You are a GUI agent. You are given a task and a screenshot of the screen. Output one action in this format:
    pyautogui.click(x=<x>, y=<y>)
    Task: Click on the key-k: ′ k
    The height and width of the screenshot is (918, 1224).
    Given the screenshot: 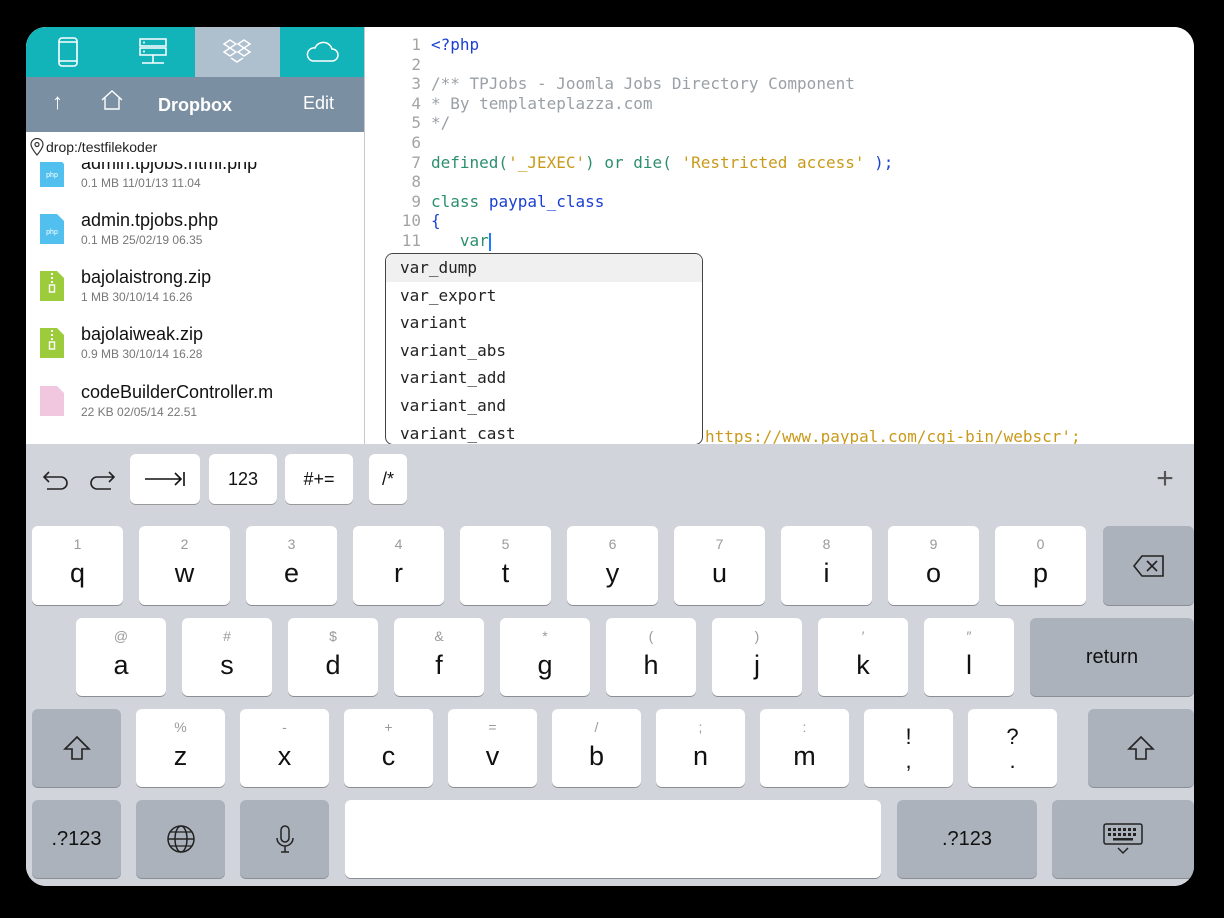 What is the action you would take?
    pyautogui.click(x=863, y=657)
    